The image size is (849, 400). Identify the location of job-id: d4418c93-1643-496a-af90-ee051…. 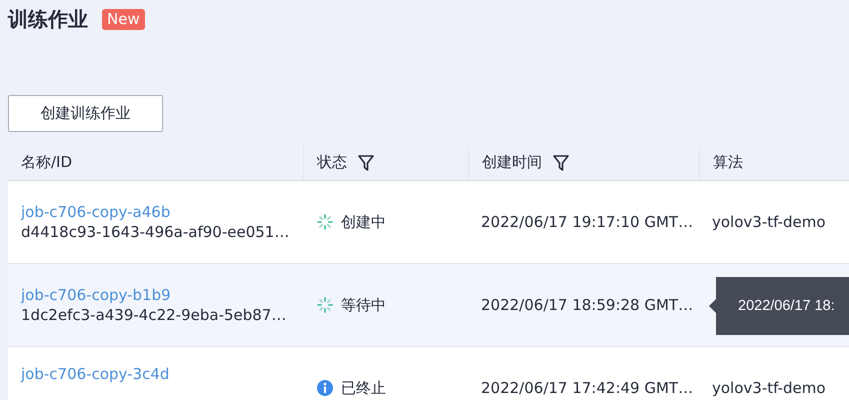
(155, 232).